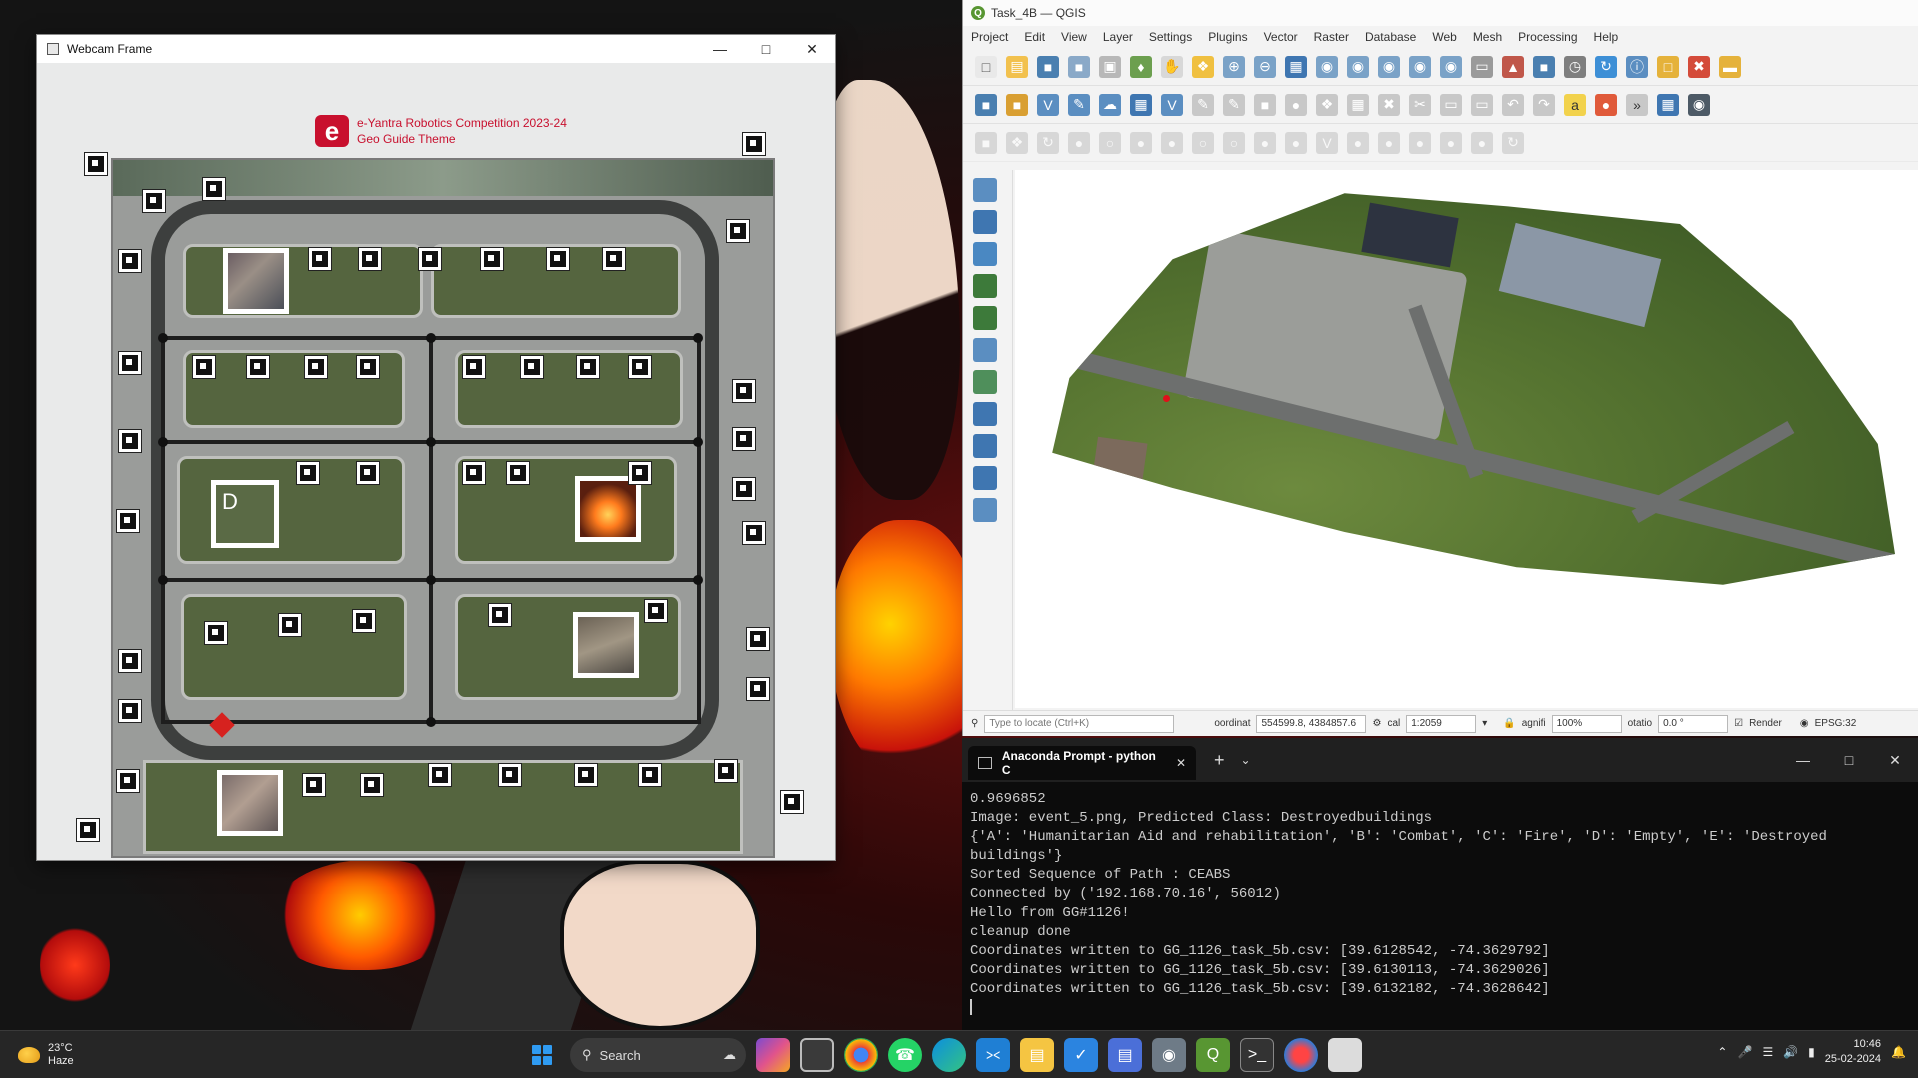 The image size is (1918, 1078). What do you see at coordinates (1082, 763) in the screenshot?
I see `terminal-tab: Anaconda Prompt - python C ✕` at bounding box center [1082, 763].